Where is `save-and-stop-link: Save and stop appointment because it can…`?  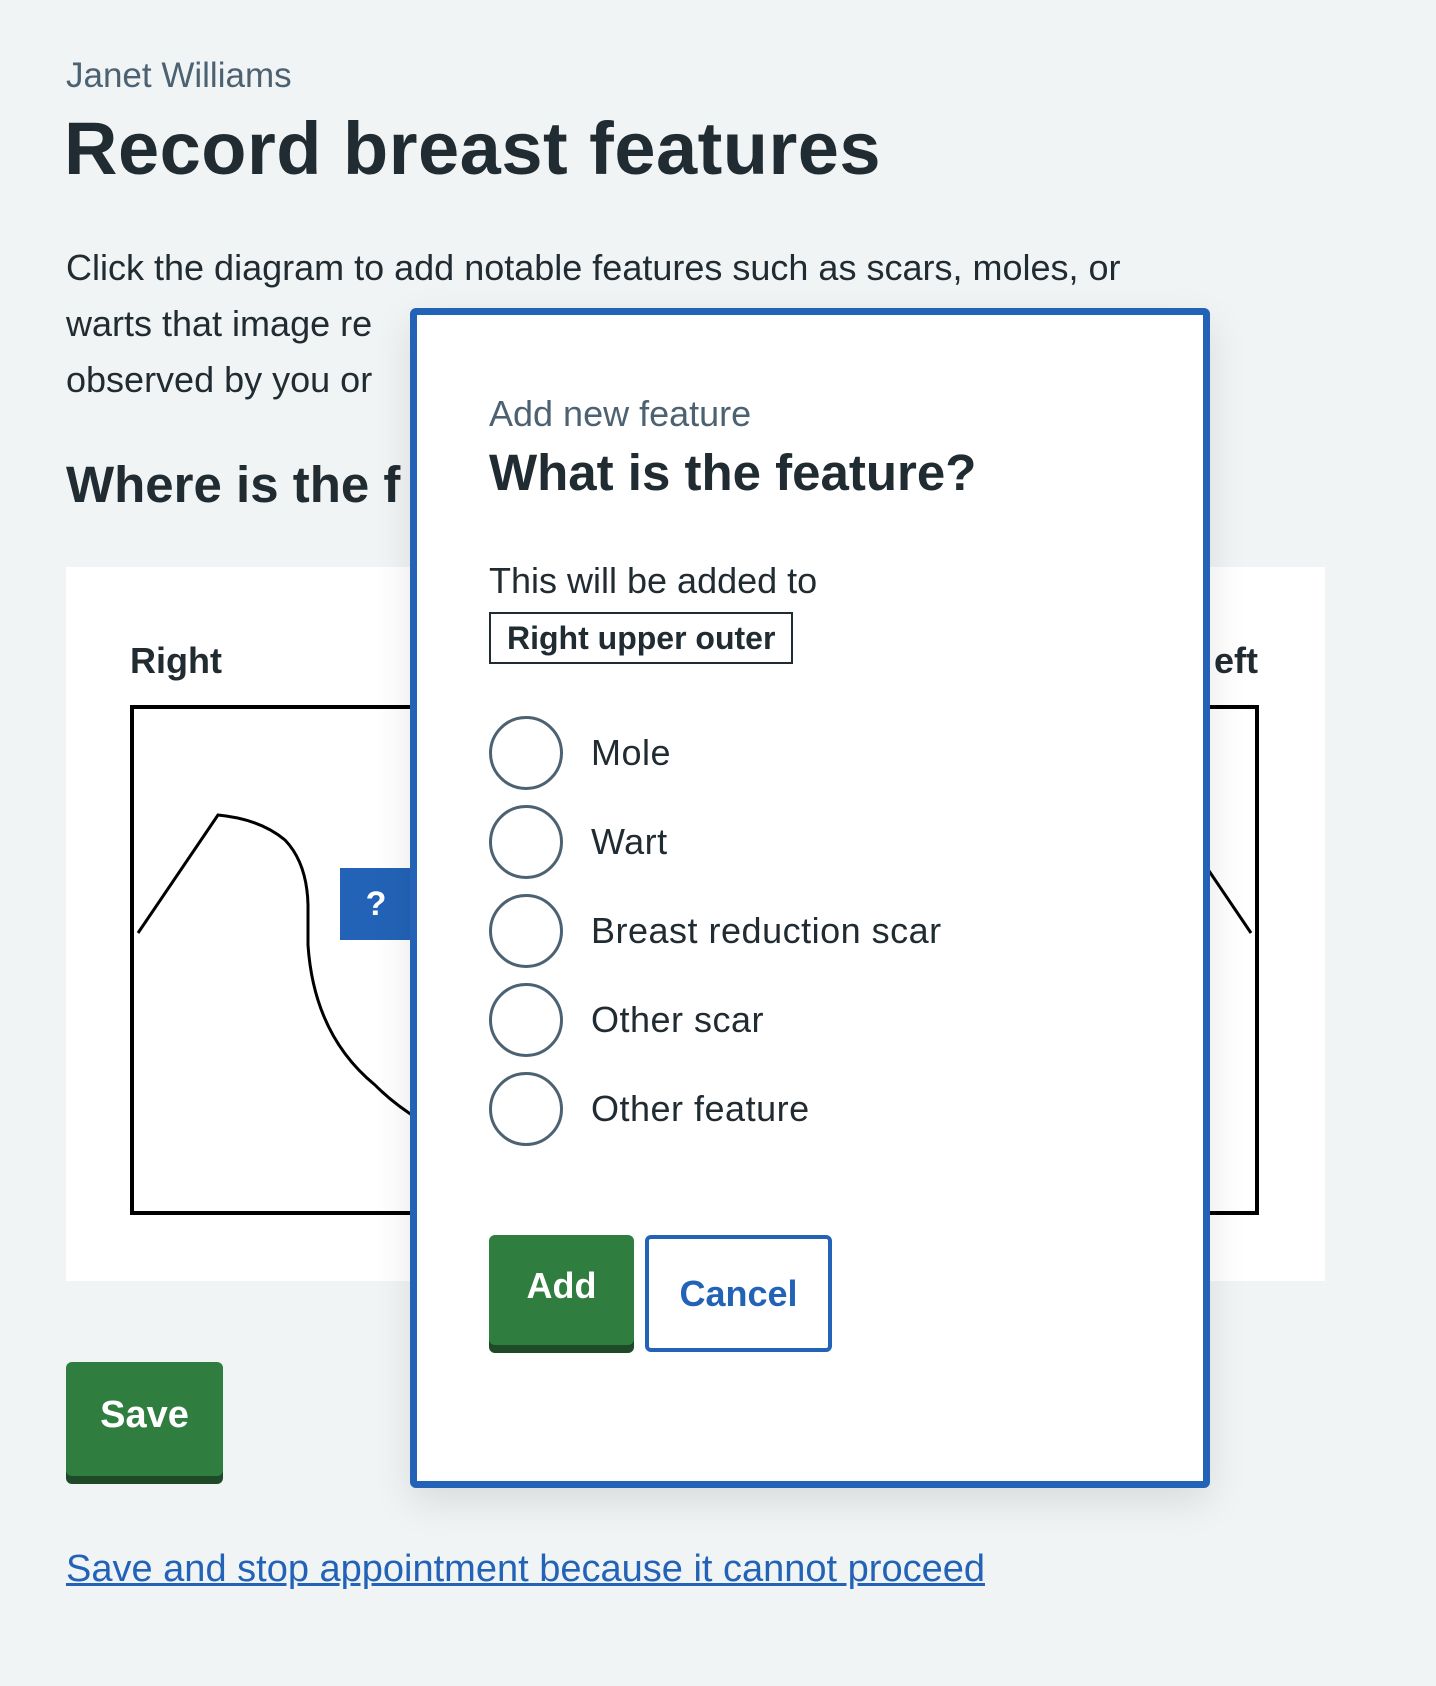 save-and-stop-link: Save and stop appointment because it can… is located at coordinates (525, 1569).